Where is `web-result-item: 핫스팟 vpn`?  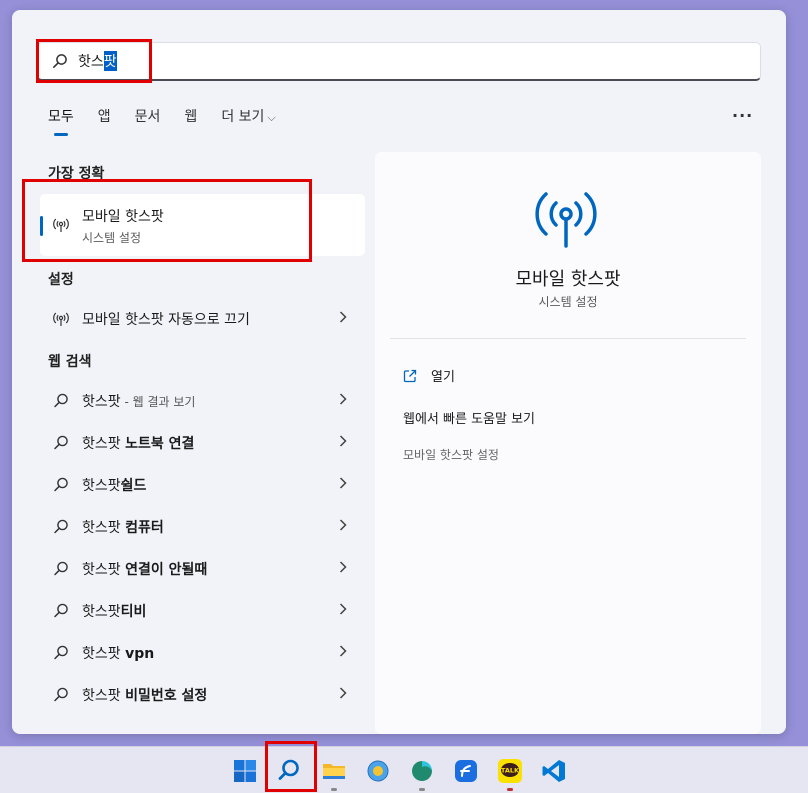 web-result-item: 핫스팟 vpn is located at coordinates (202, 653).